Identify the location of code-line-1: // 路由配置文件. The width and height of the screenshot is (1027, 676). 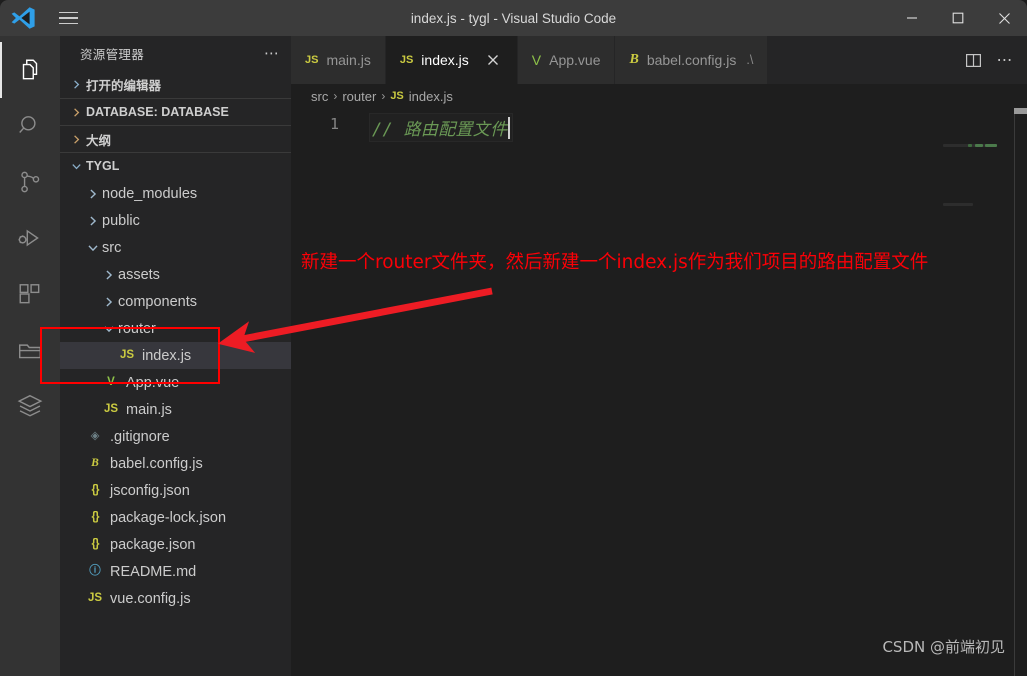
(441, 127).